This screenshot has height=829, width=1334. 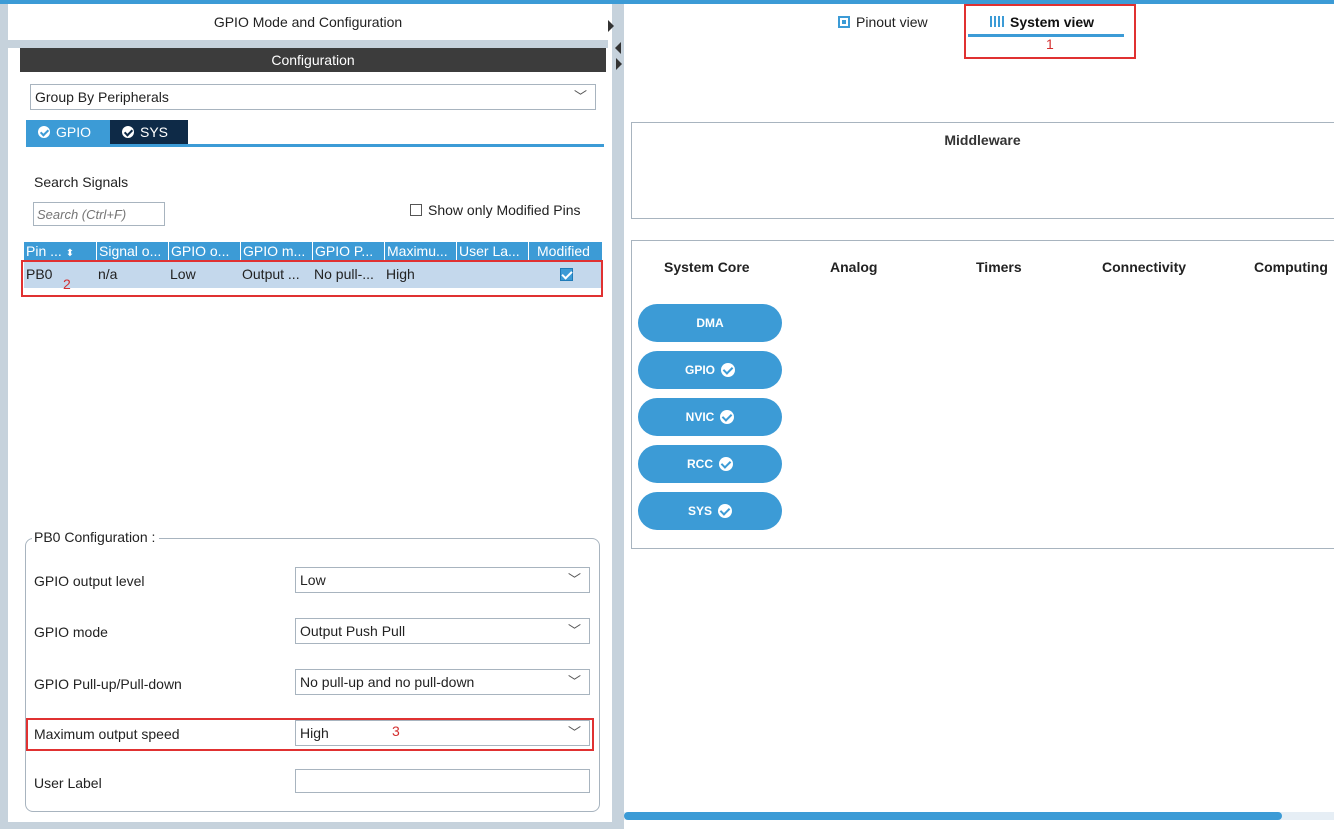 I want to click on annotation-number: 3, so click(x=396, y=731).